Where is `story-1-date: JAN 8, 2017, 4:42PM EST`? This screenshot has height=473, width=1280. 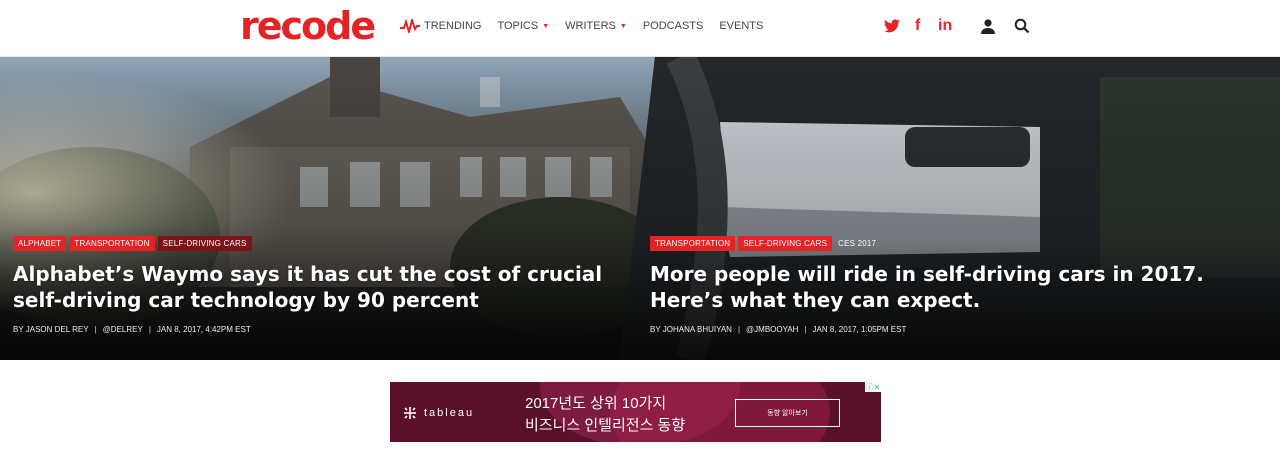 story-1-date: JAN 8, 2017, 4:42PM EST is located at coordinates (203, 329).